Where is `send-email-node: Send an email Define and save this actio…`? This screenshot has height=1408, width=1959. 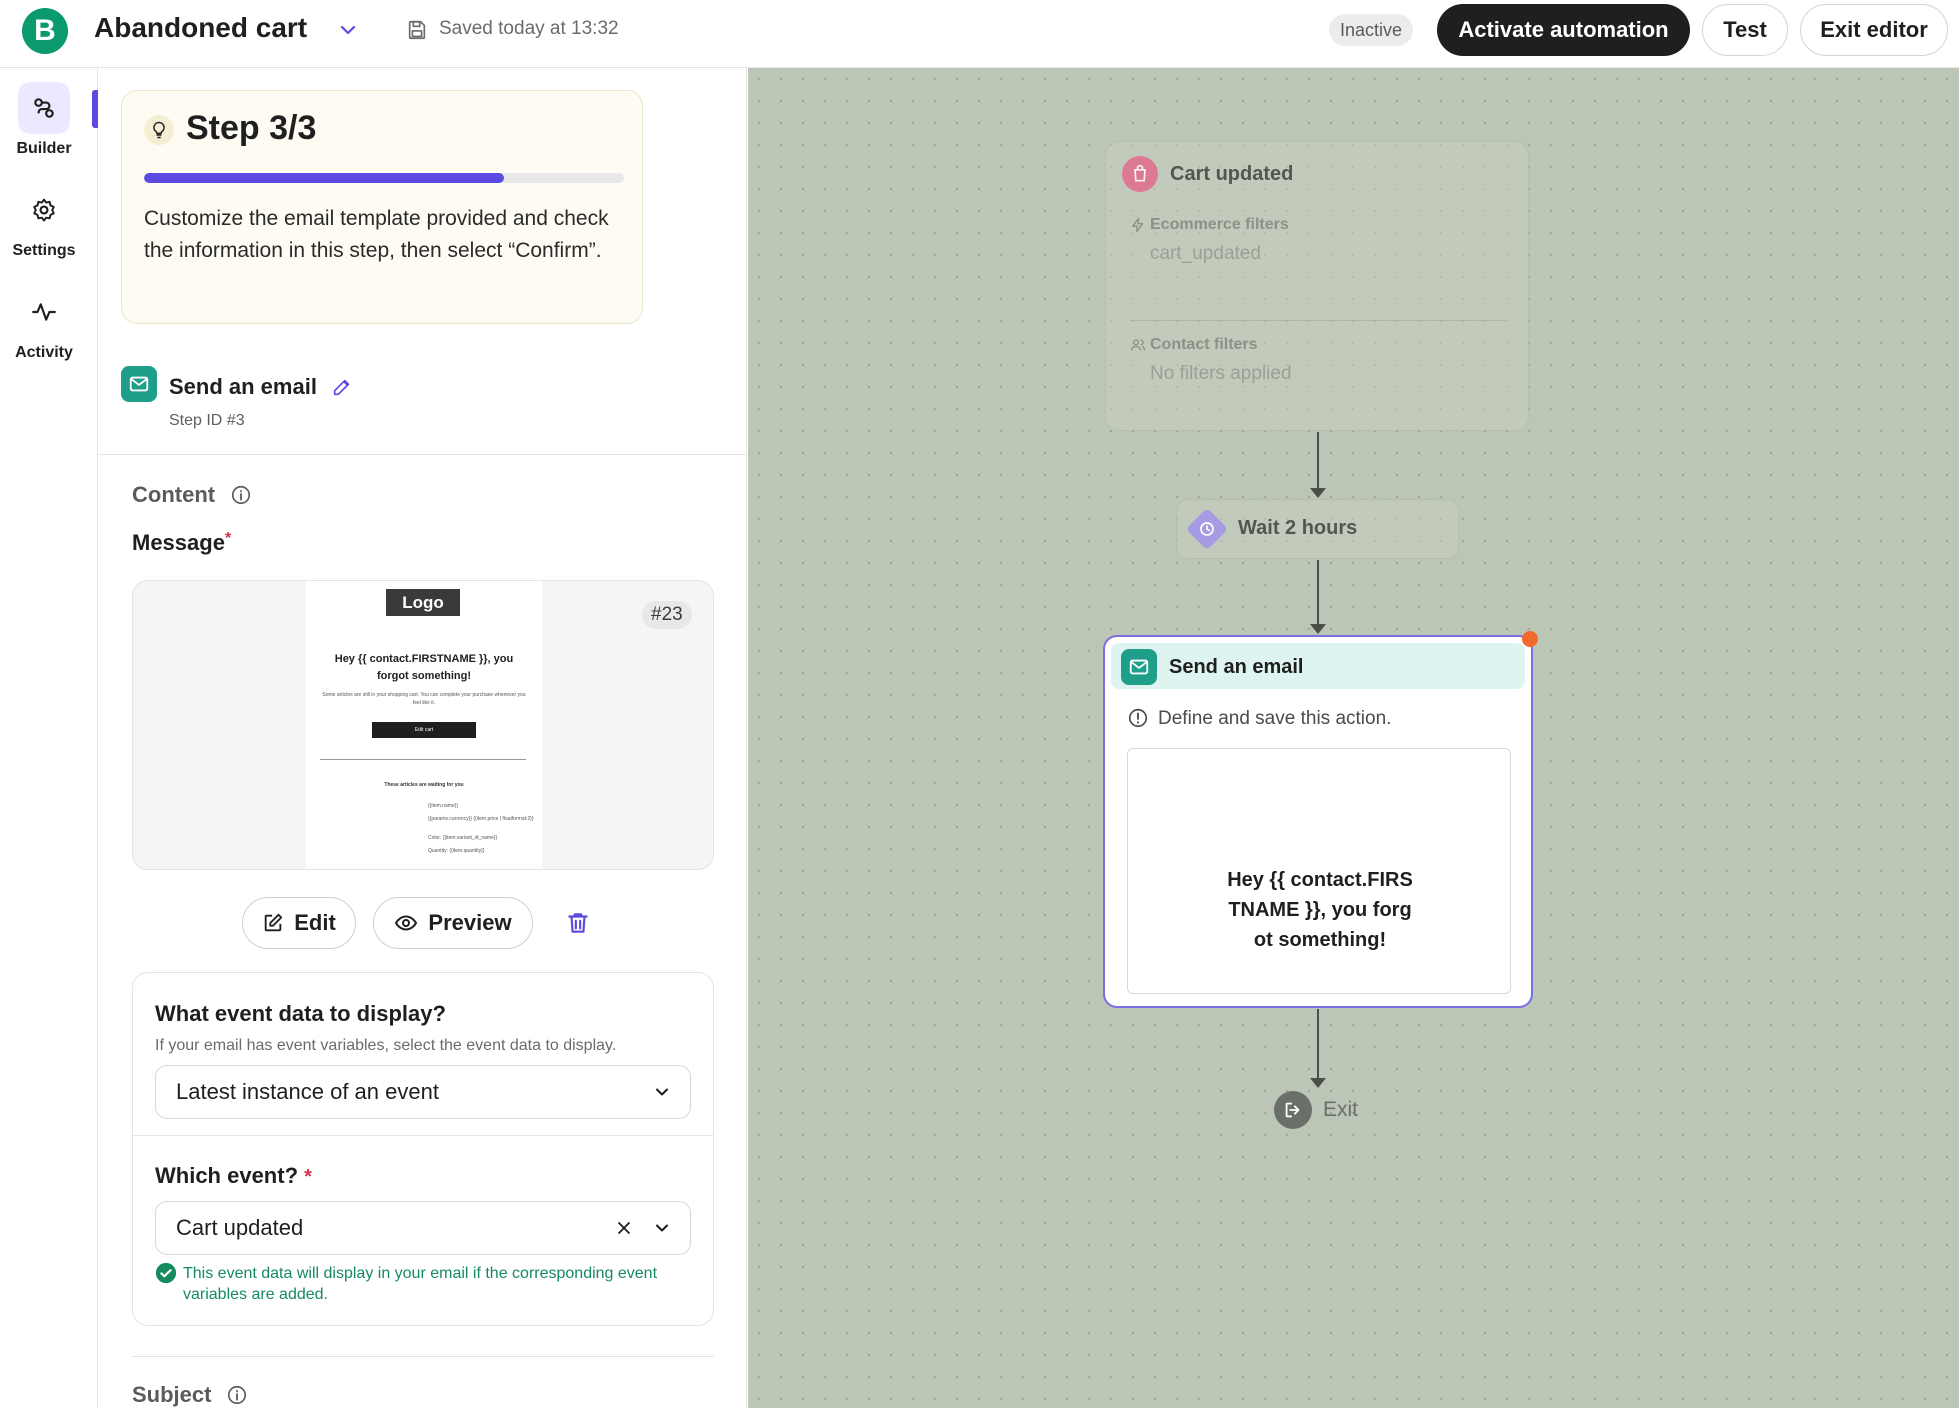
send-email-node: Send an email Define and save this actio… is located at coordinates (1320, 819).